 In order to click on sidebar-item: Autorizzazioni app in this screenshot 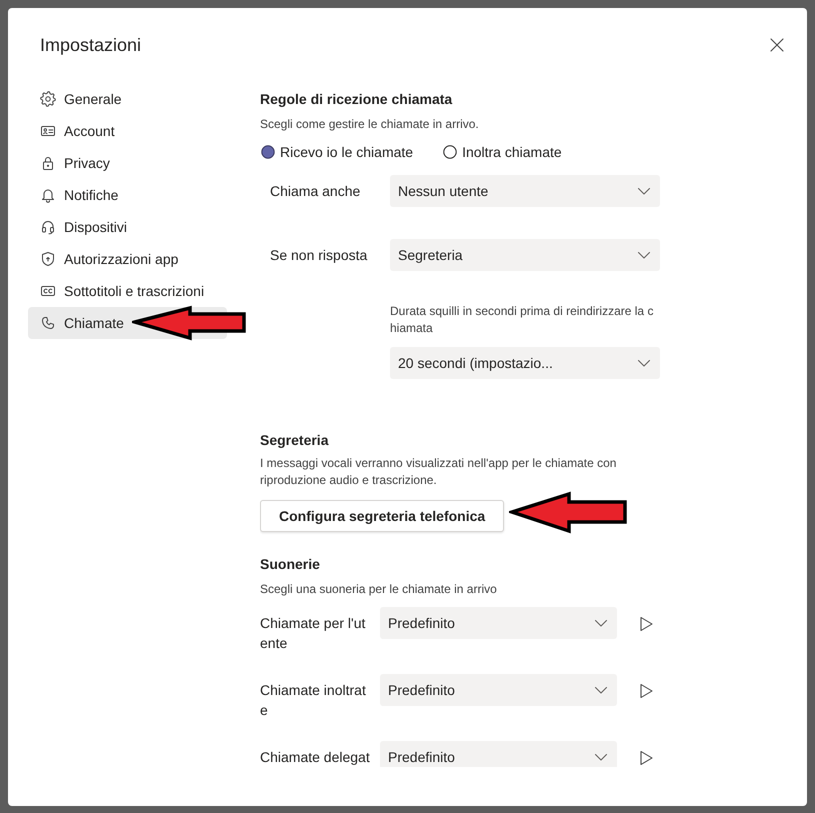, I will do `click(127, 259)`.